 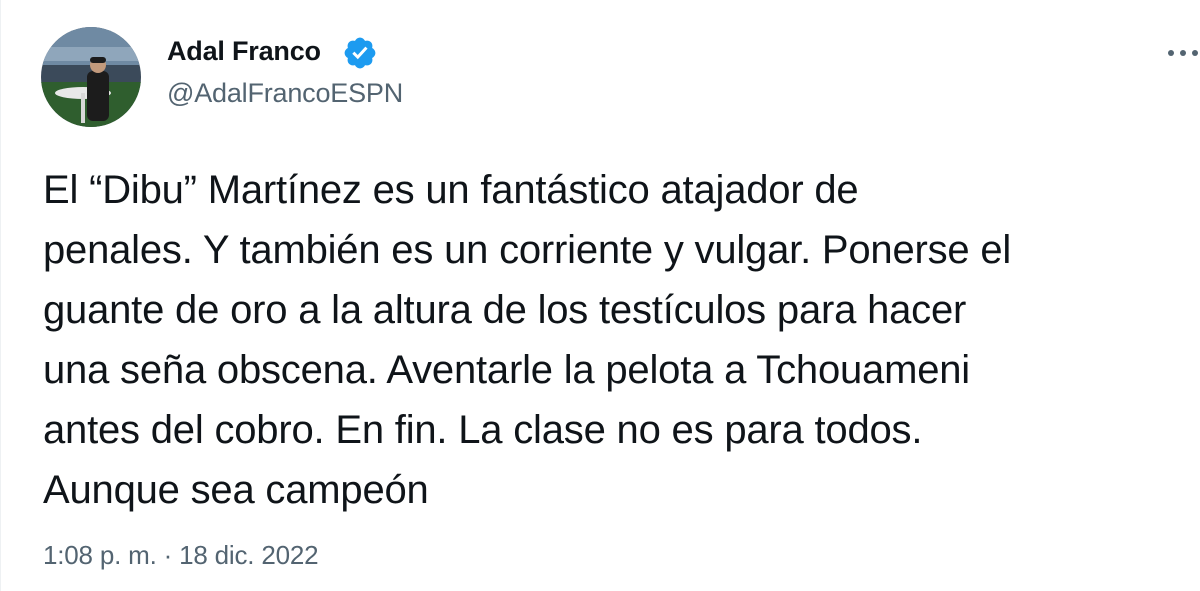 What do you see at coordinates (244, 51) in the screenshot?
I see `author-name: Adal Franco` at bounding box center [244, 51].